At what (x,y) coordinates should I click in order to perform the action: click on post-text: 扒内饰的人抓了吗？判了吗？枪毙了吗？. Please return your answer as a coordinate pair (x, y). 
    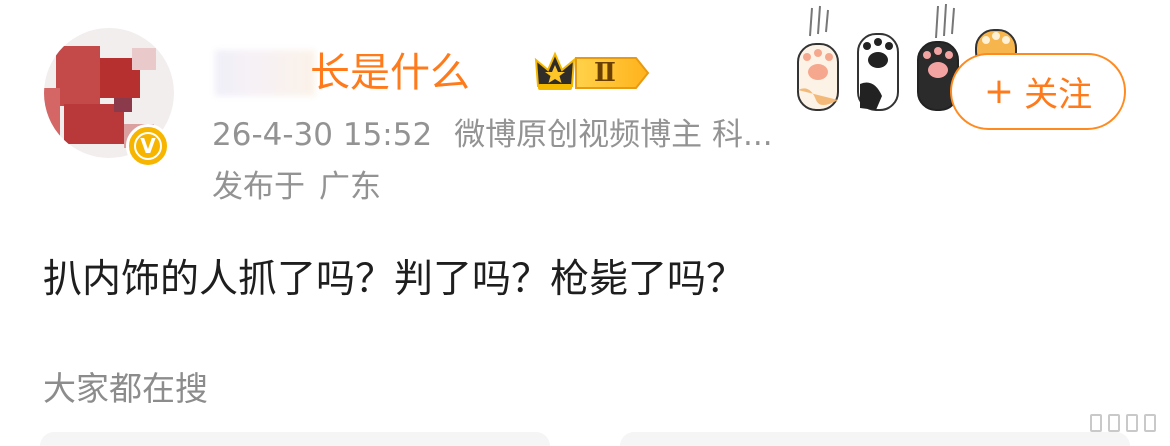
    Looking at the image, I should click on (394, 279).